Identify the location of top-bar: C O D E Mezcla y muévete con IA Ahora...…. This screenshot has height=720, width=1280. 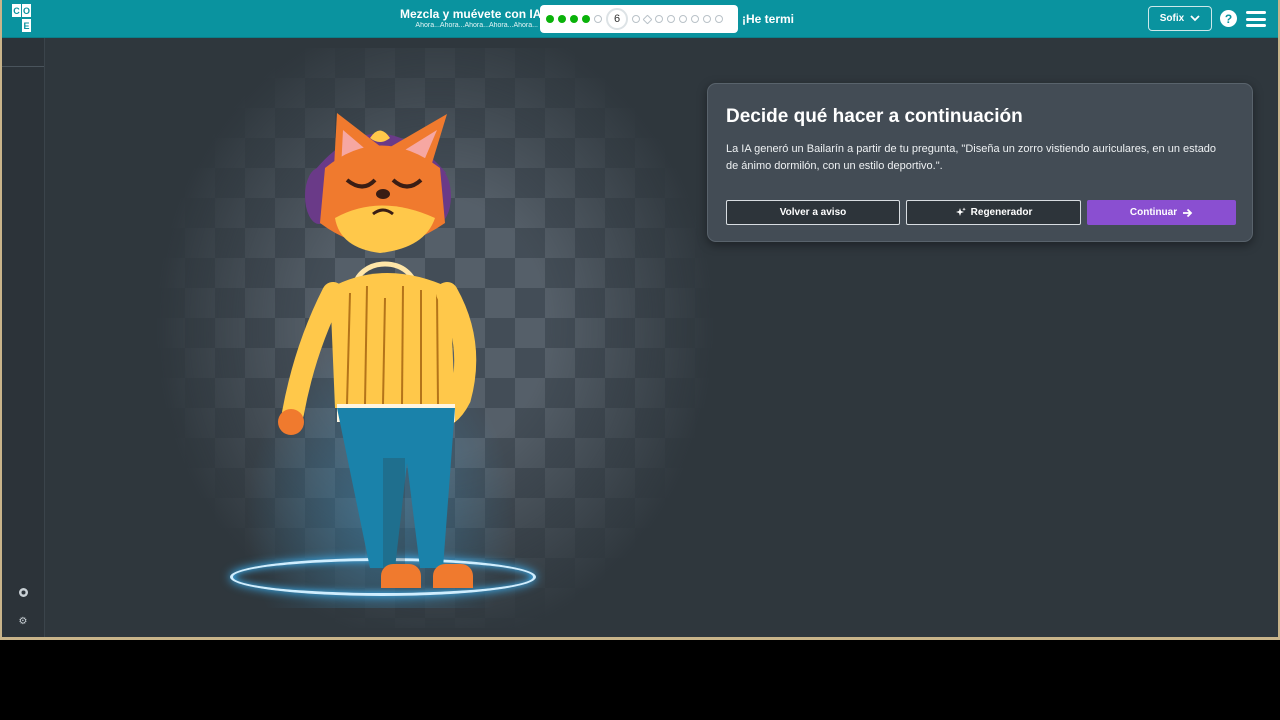
(640, 19).